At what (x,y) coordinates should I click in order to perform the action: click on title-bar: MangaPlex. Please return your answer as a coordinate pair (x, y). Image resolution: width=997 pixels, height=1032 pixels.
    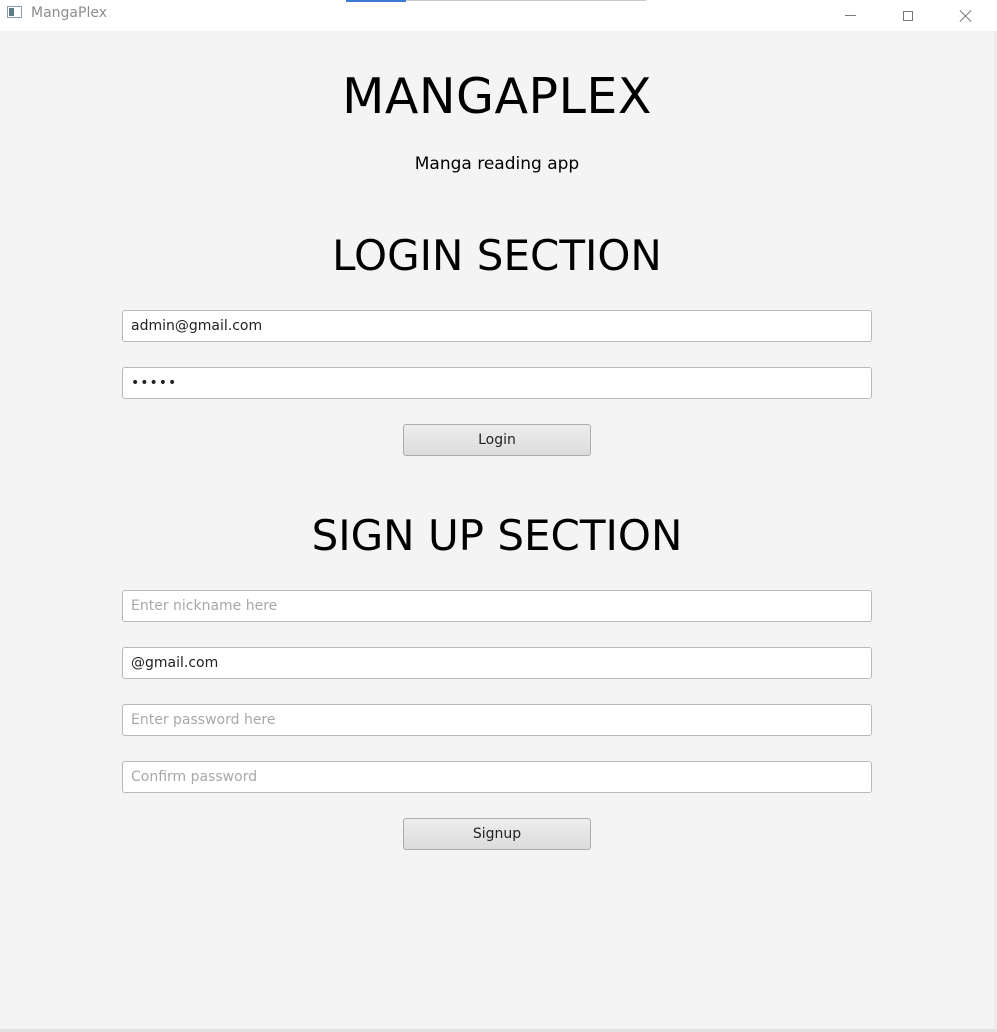
    Looking at the image, I should click on (498, 15).